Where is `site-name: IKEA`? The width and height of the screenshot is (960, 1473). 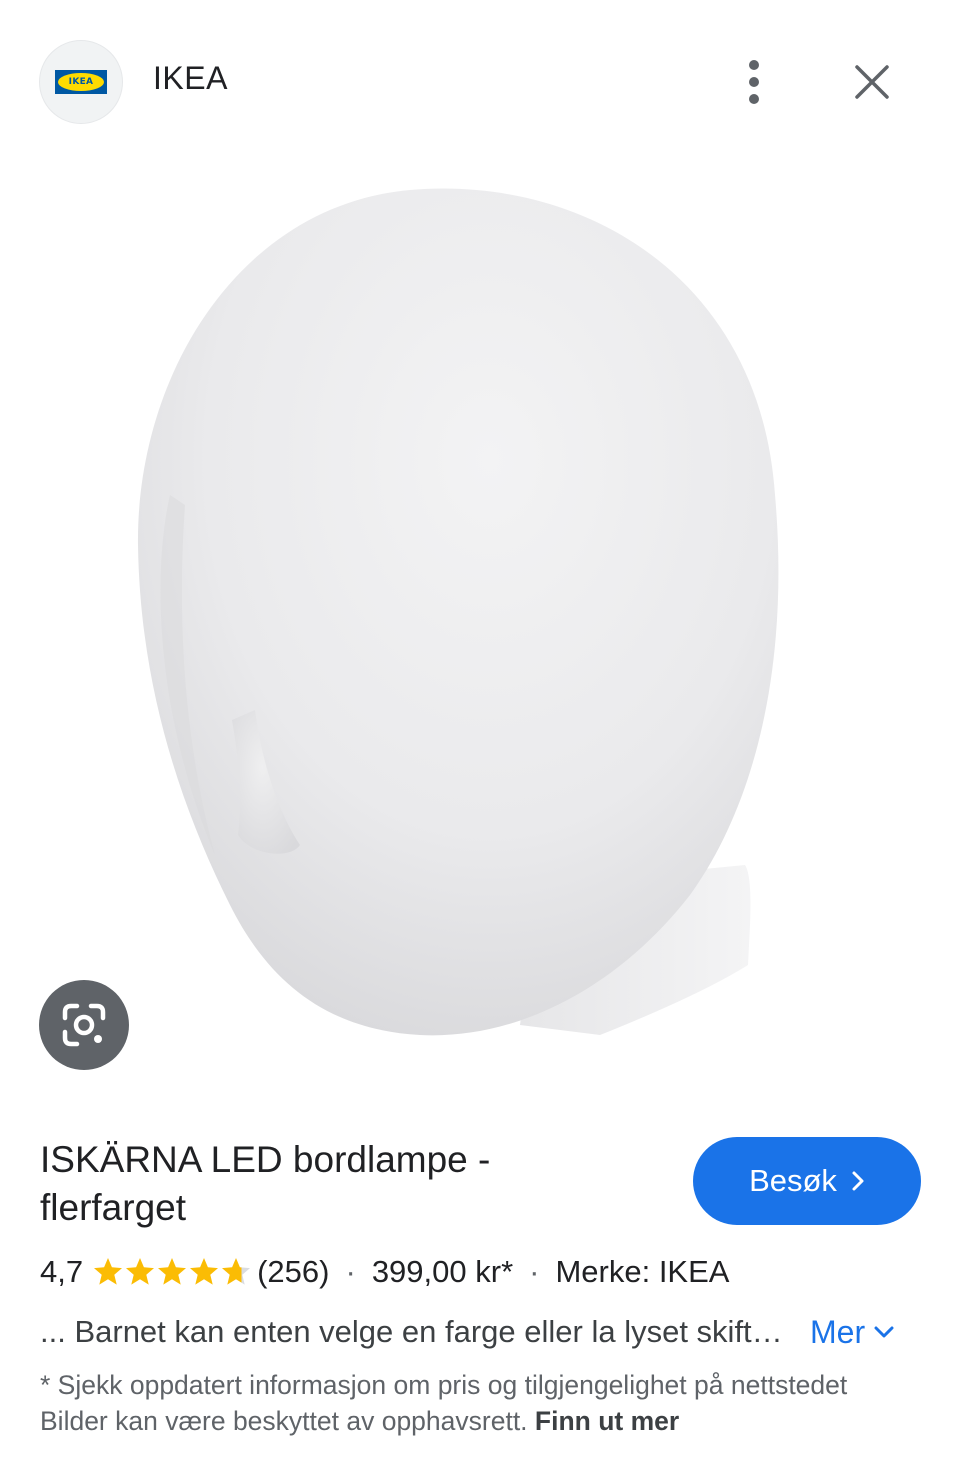
site-name: IKEA is located at coordinates (190, 78).